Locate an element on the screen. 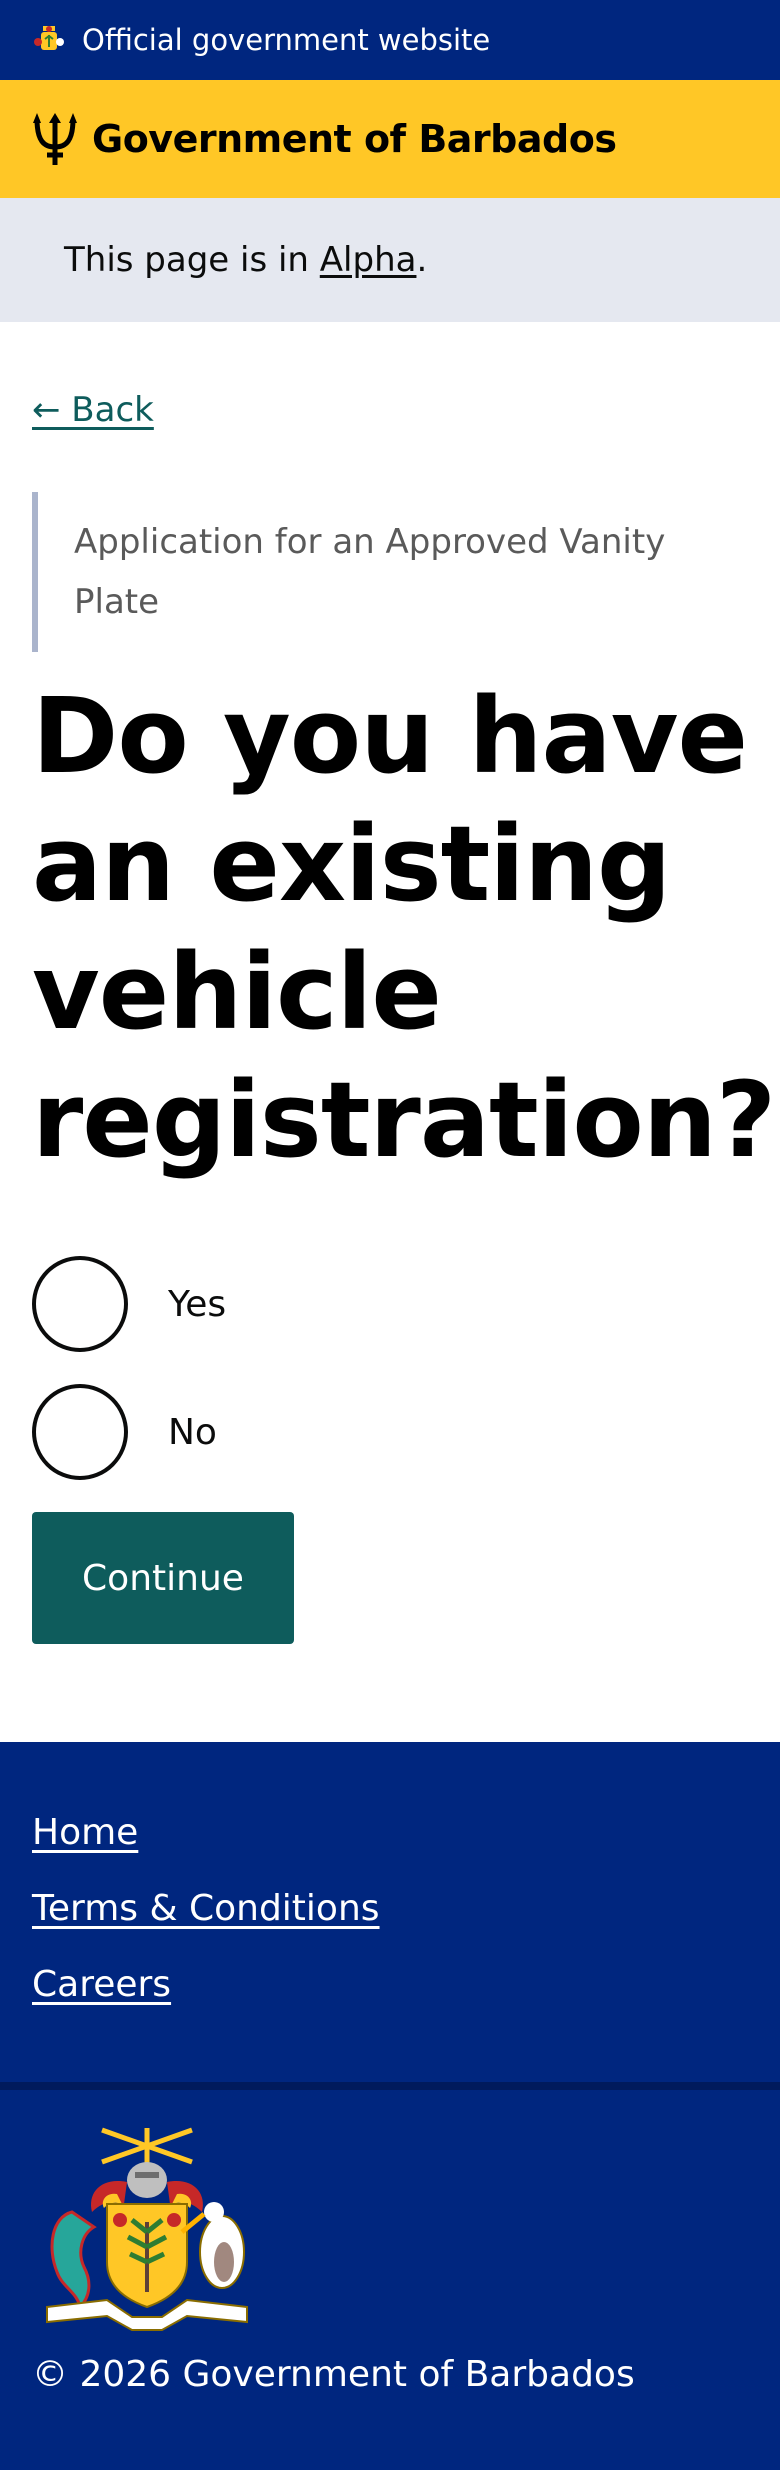 The width and height of the screenshot is (780, 2470). radio-button-yes is located at coordinates (80, 1304).